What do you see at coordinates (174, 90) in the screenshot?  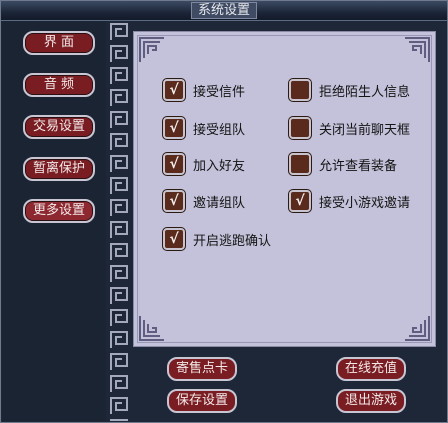 I see `checkbox-accept-mail: √` at bounding box center [174, 90].